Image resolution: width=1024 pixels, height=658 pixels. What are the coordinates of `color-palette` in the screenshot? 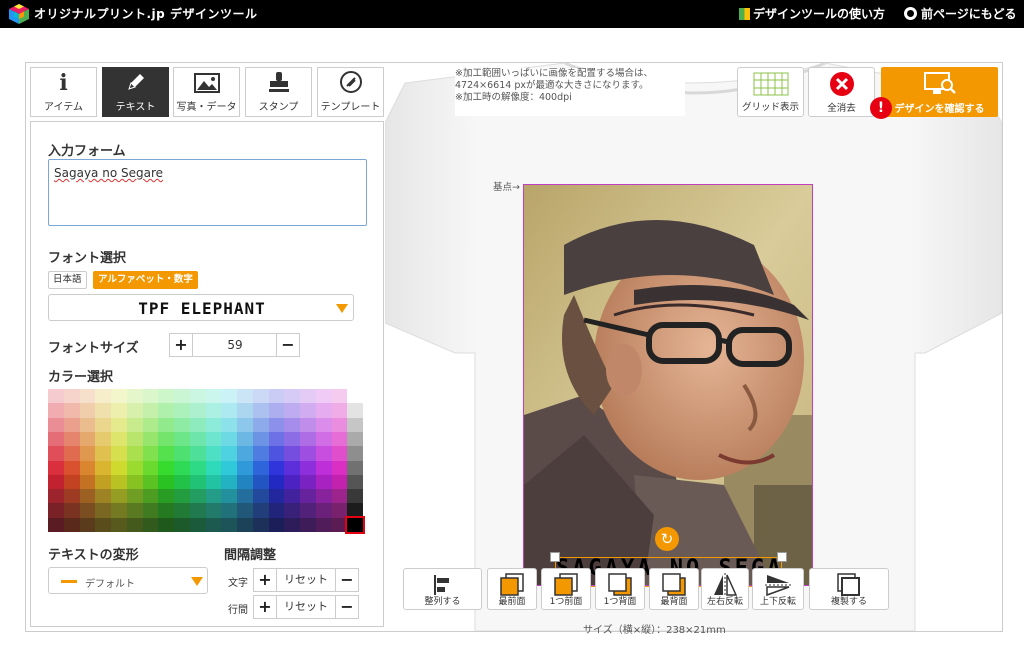 It's located at (206, 462).